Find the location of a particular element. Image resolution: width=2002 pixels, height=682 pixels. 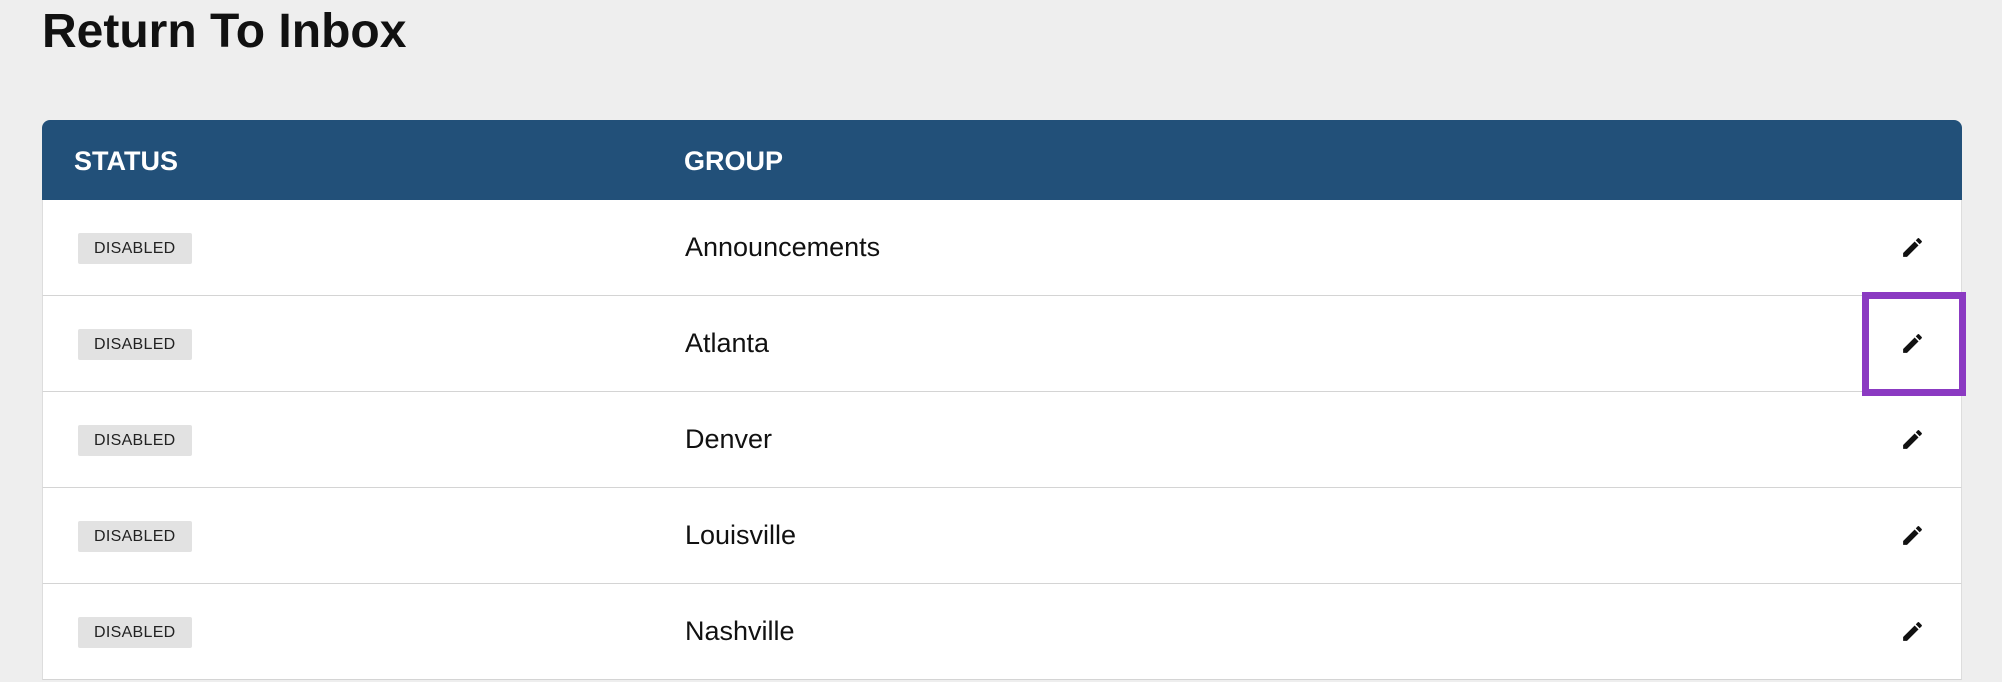

table-row: DISABLED Announcements is located at coordinates (1002, 248).